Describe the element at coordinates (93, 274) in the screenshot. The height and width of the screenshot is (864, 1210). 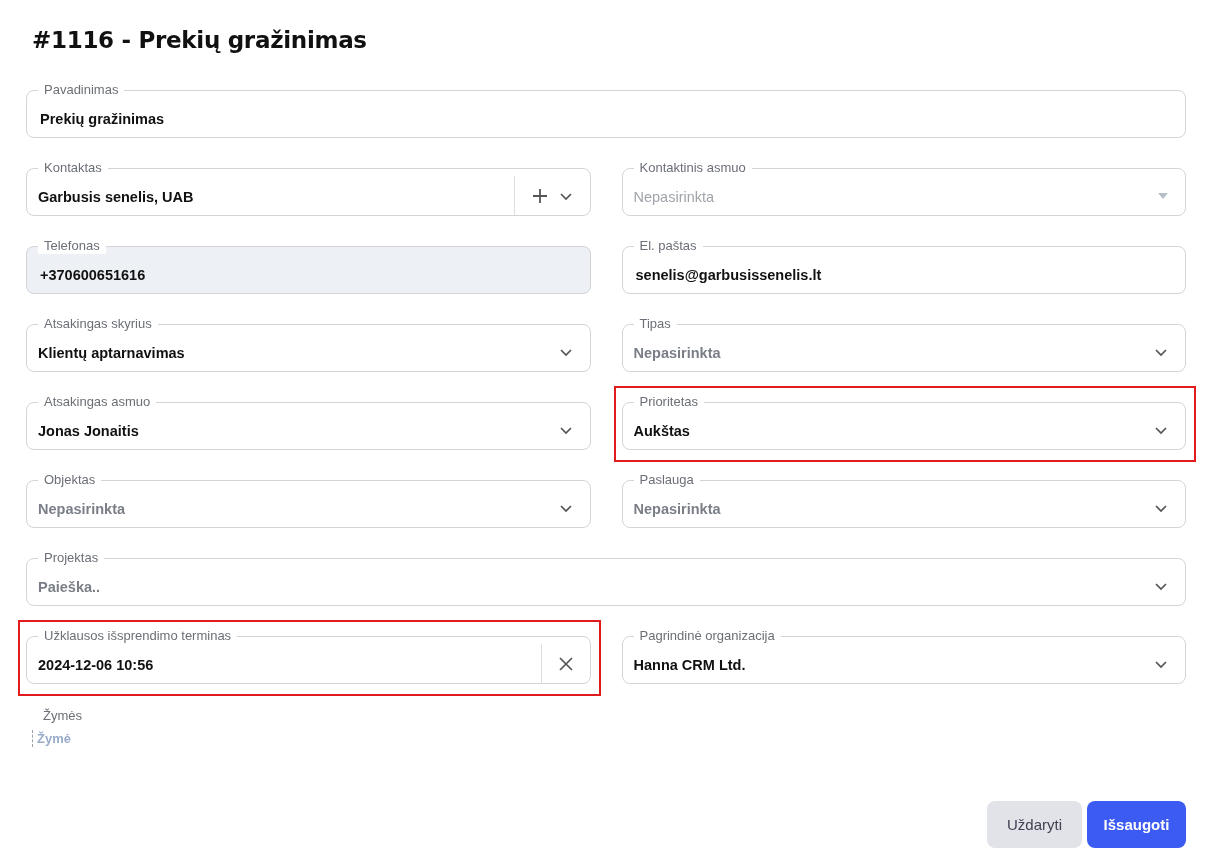
I see `field-value: +370600651616` at that location.